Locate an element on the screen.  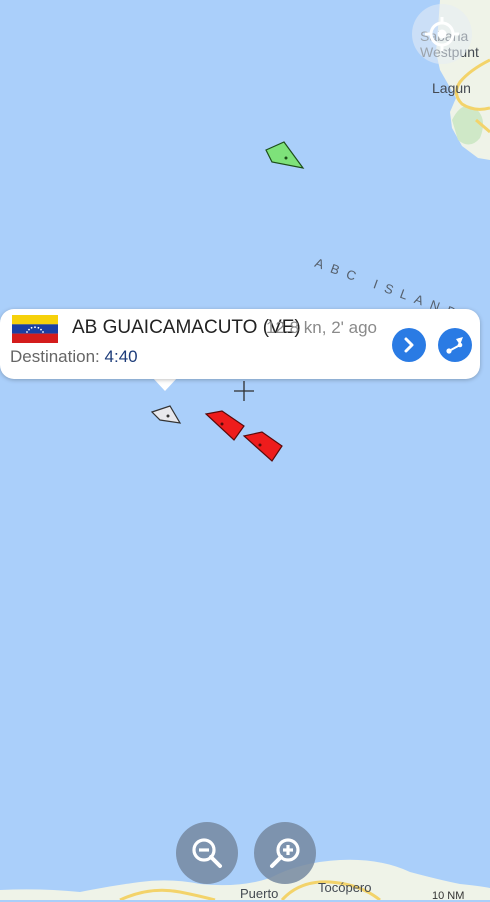
place-label: Lagun is located at coordinates (451, 88).